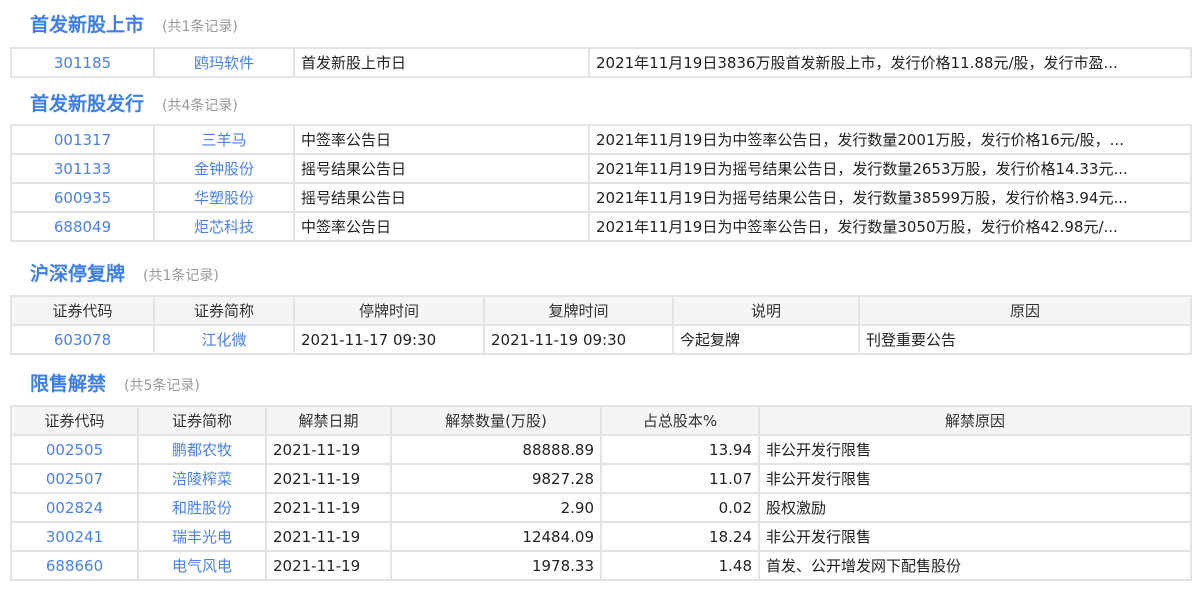 Image resolution: width=1200 pixels, height=603 pixels. Describe the element at coordinates (202, 565) in the screenshot. I see `stock-name-link: 电气风电` at that location.